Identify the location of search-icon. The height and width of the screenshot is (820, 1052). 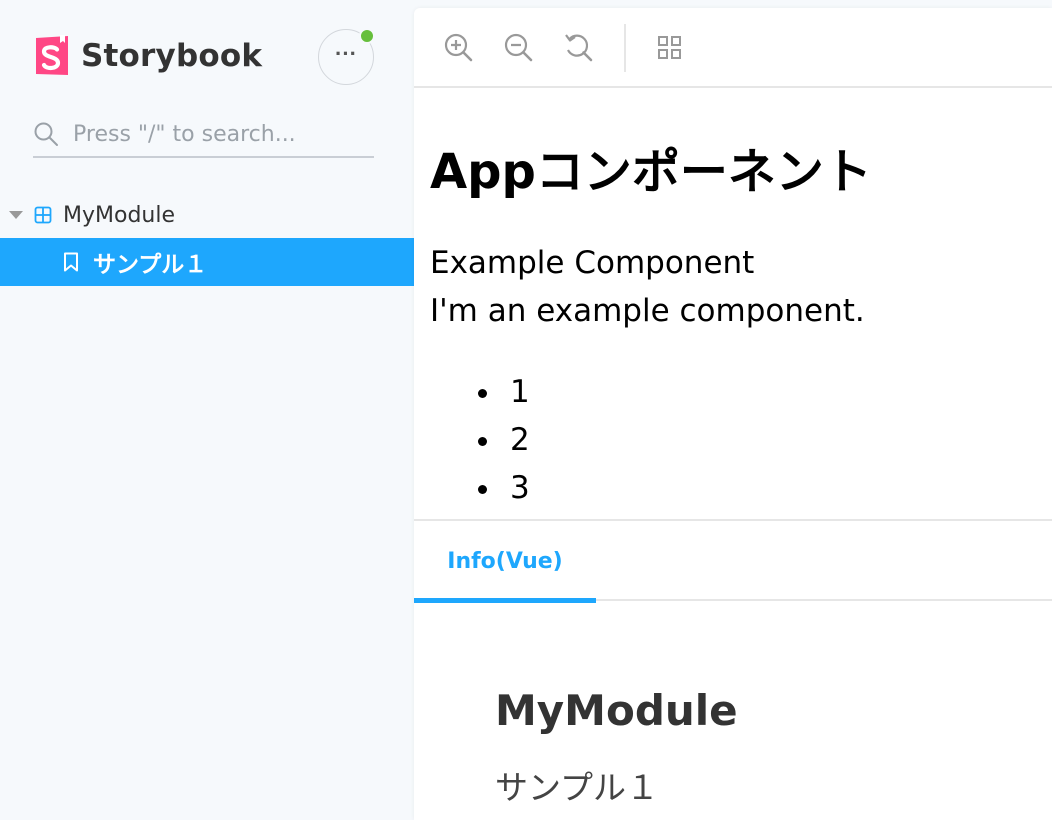
(46, 134).